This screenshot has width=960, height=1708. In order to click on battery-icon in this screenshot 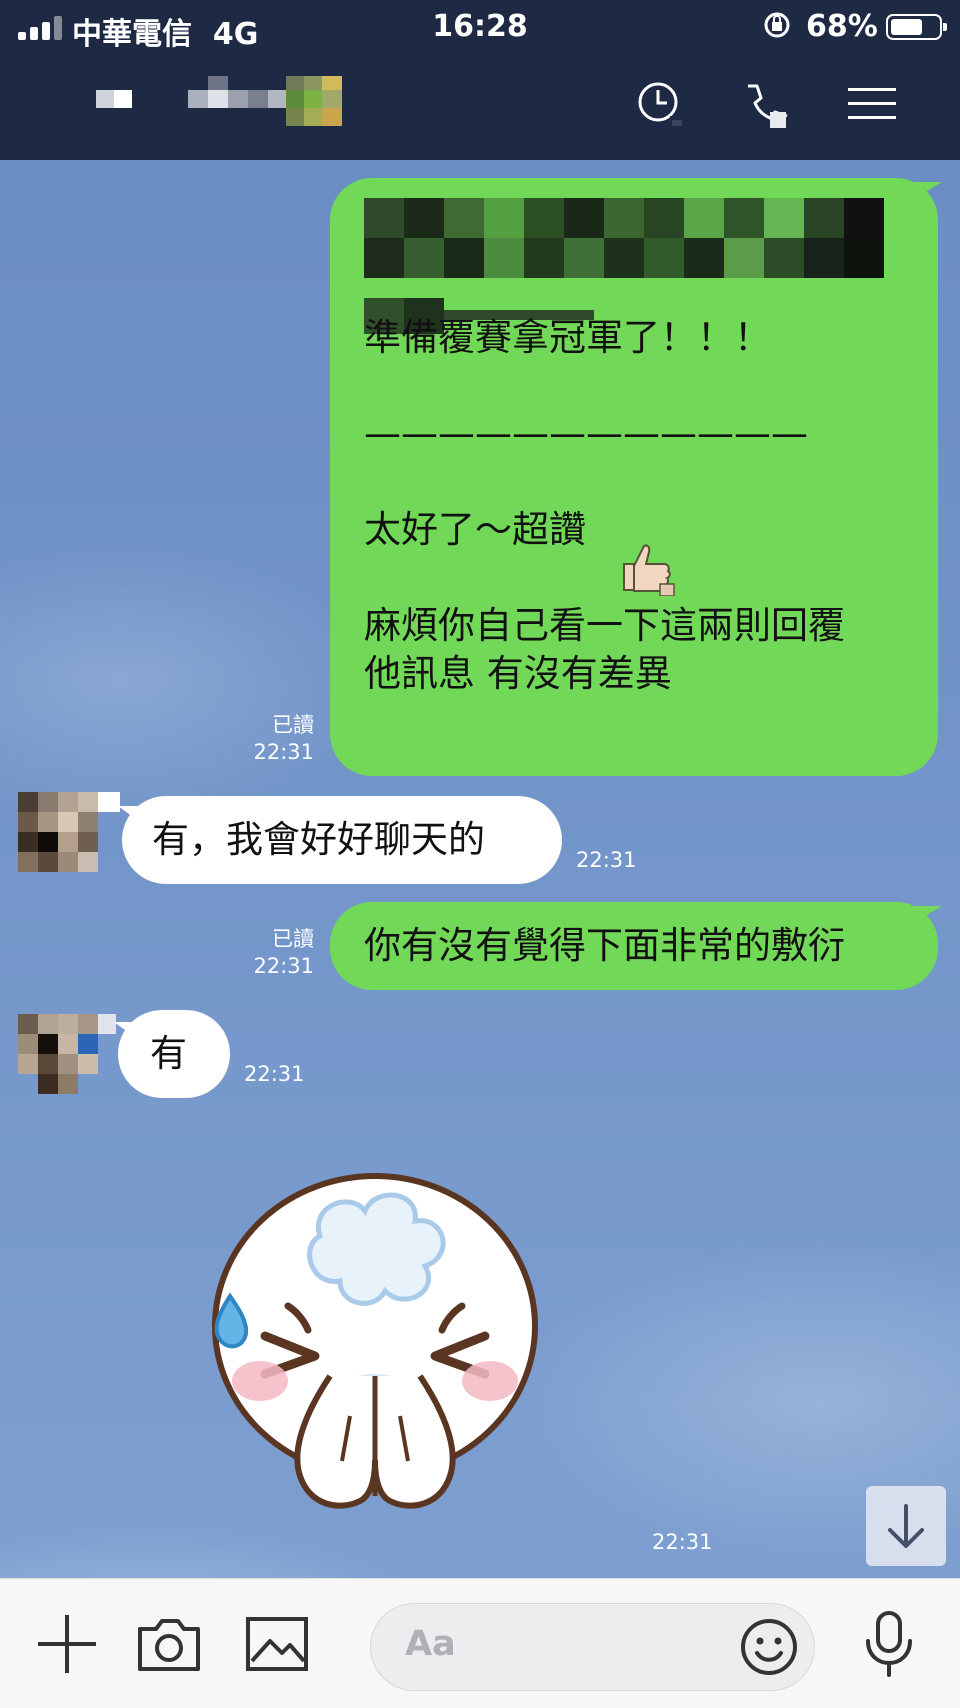, I will do `click(916, 27)`.